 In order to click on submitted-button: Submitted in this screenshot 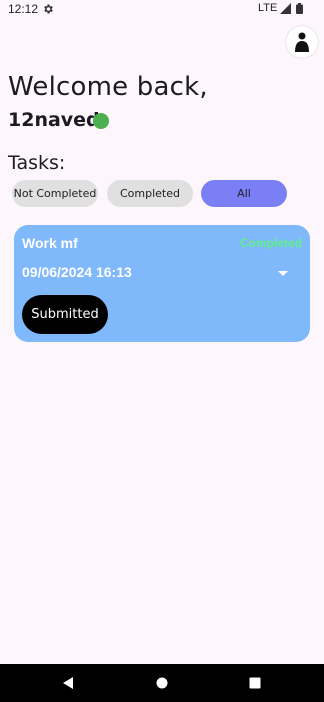, I will do `click(65, 314)`.